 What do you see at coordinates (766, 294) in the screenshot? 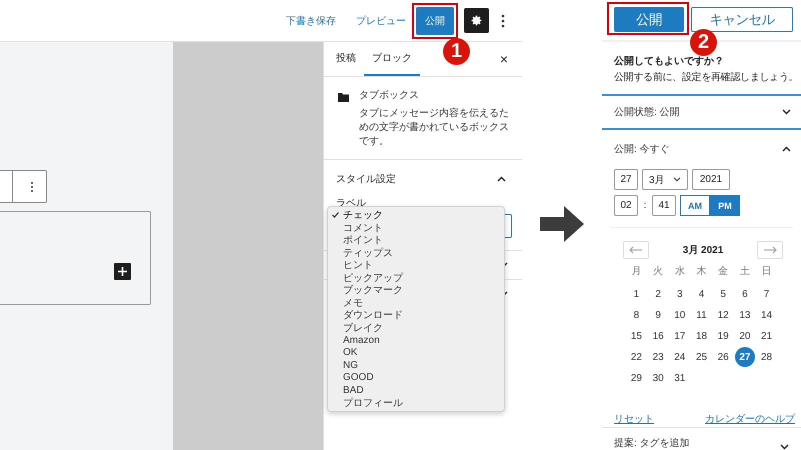
I see `calendar-day: 7` at bounding box center [766, 294].